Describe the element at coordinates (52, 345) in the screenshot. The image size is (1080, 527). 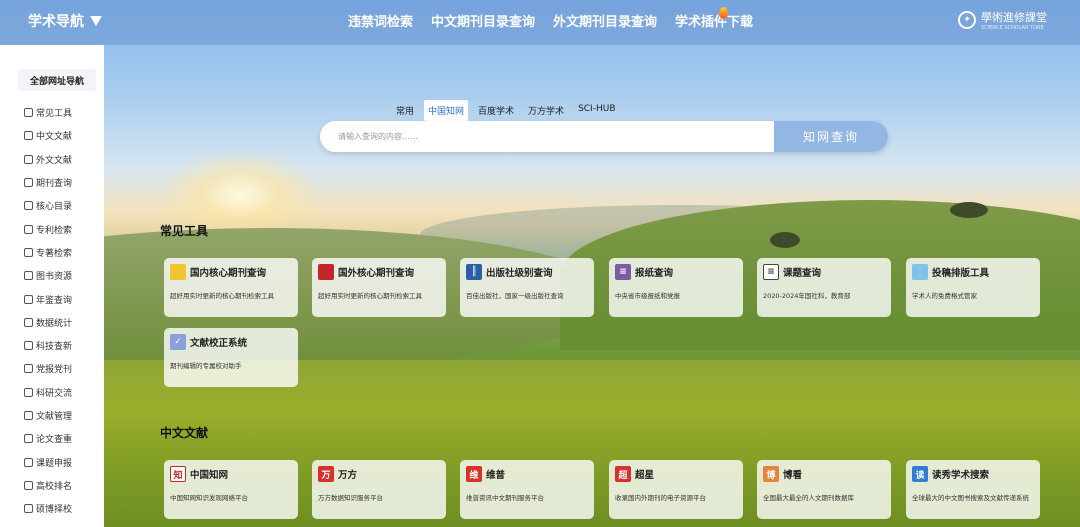
I see `sidebar-item-novelty-search: 科技查新` at that location.